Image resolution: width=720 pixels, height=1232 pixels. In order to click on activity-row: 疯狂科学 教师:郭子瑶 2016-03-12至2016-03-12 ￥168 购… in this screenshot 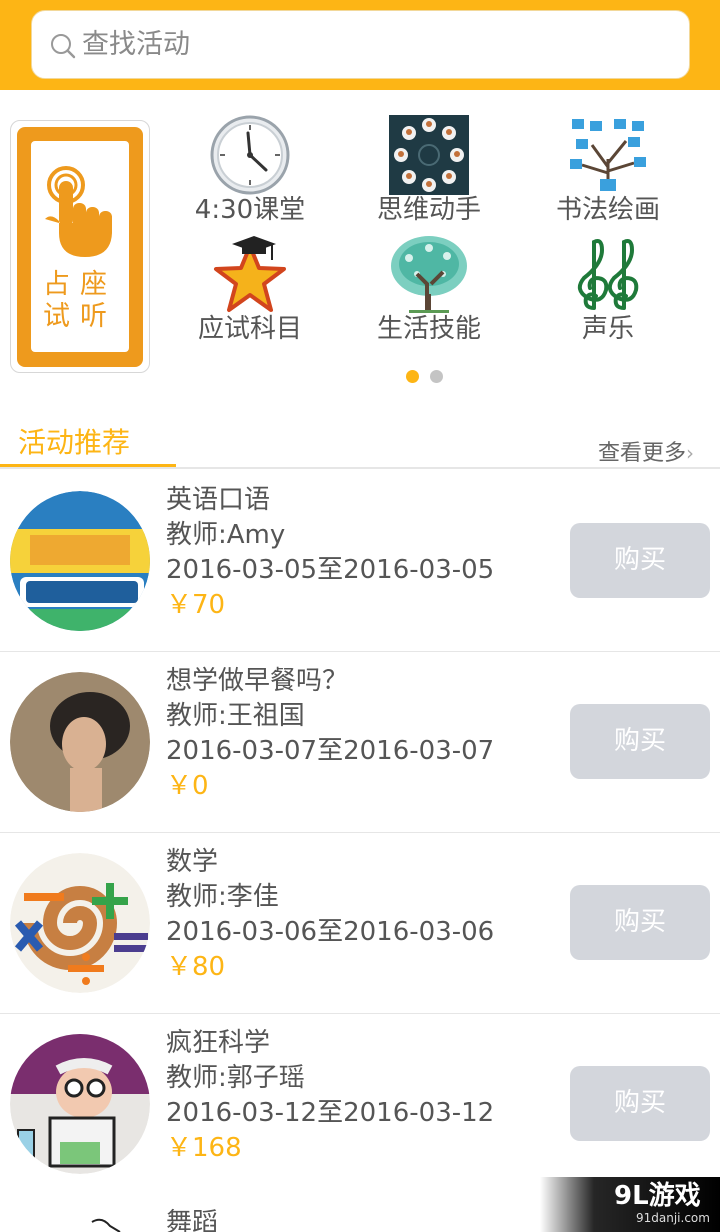, I will do `click(360, 1104)`.